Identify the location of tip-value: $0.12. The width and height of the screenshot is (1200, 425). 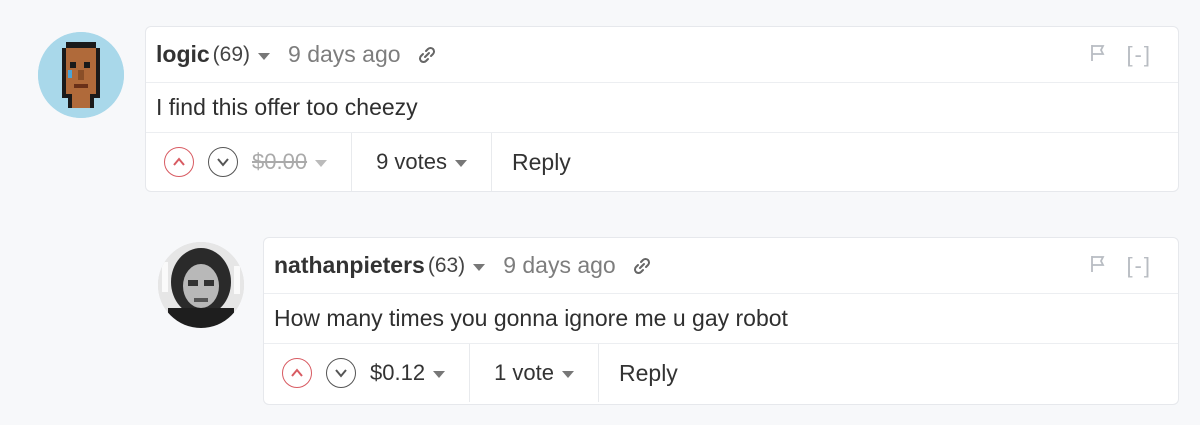
(398, 372).